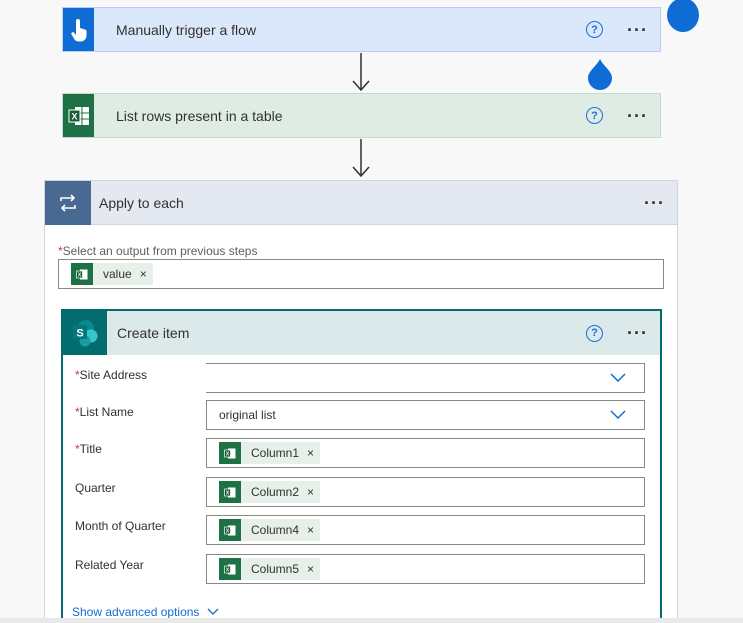  What do you see at coordinates (141, 202) in the screenshot?
I see `apply-to-each-title: Apply to each` at bounding box center [141, 202].